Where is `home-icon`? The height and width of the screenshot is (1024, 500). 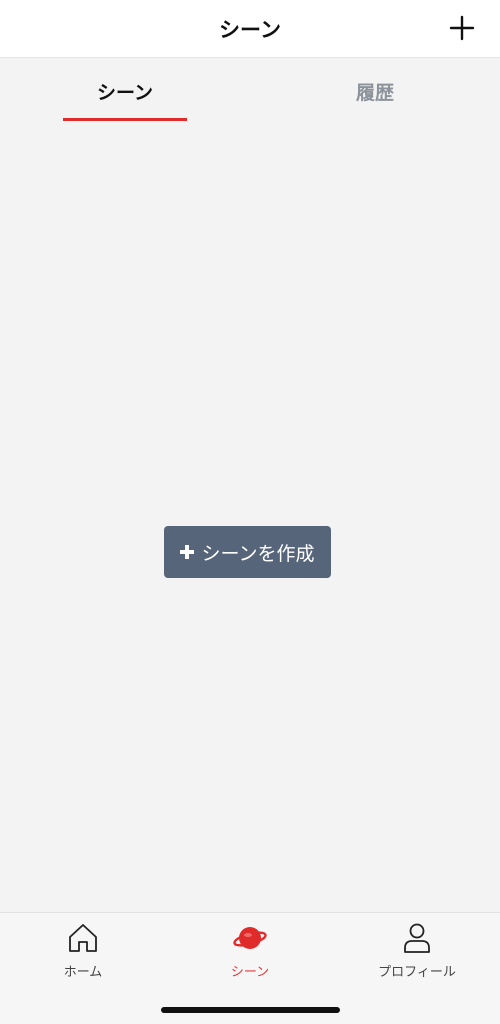 home-icon is located at coordinates (83, 938).